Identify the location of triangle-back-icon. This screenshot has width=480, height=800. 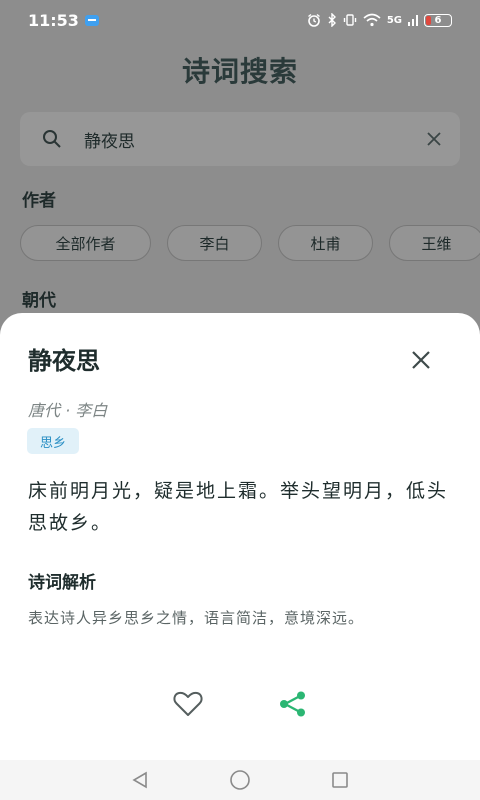
(139, 780).